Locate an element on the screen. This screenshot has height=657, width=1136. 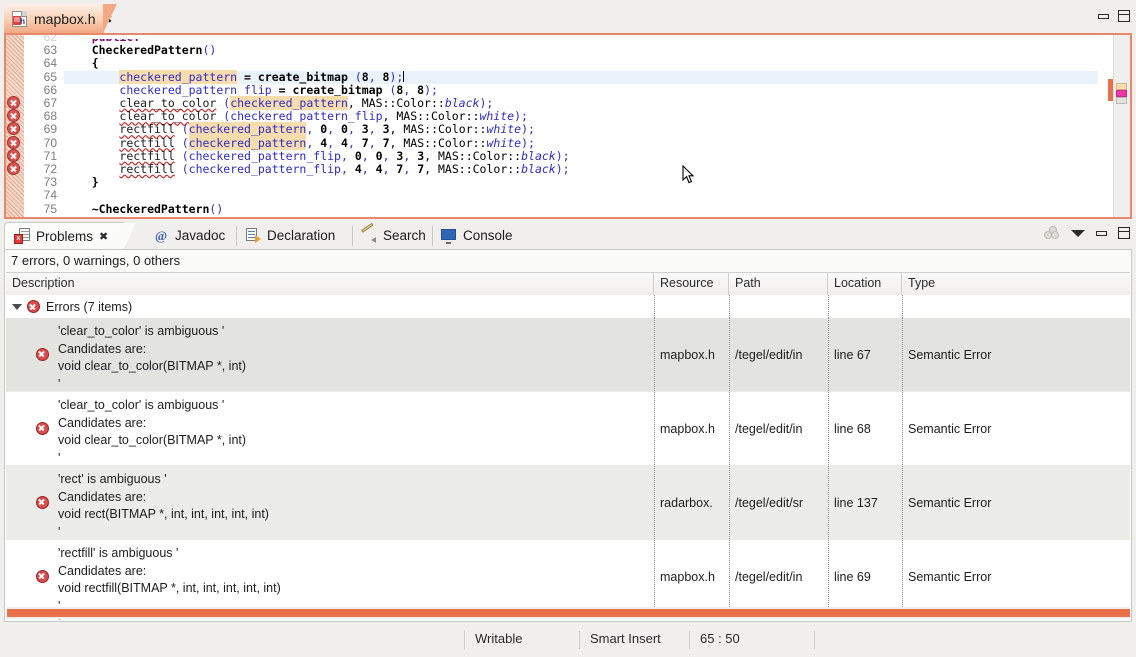
column-header-path: Path is located at coordinates (778, 284).